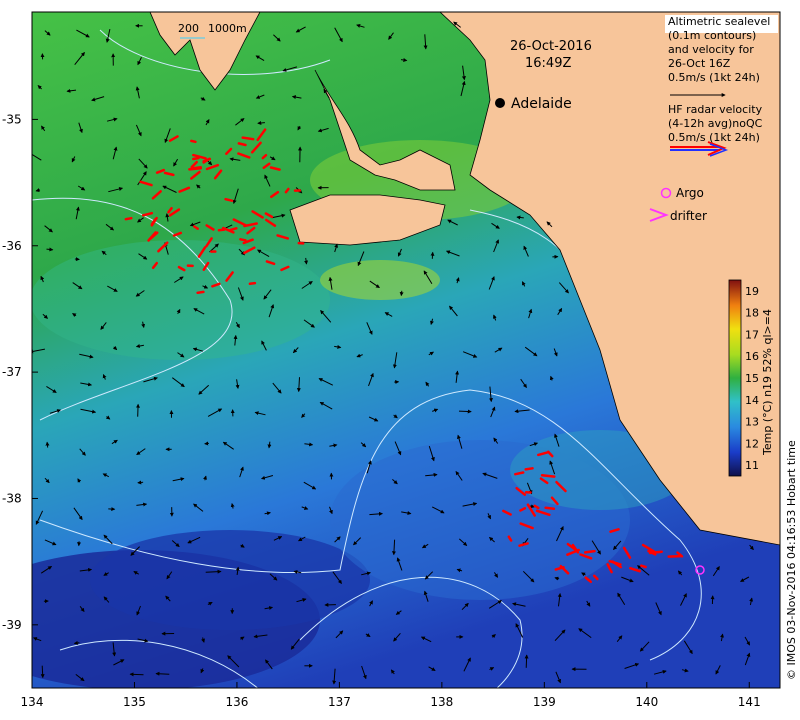  Describe the element at coordinates (544, 702) in the screenshot. I see `x-tick-label: 139` at that location.